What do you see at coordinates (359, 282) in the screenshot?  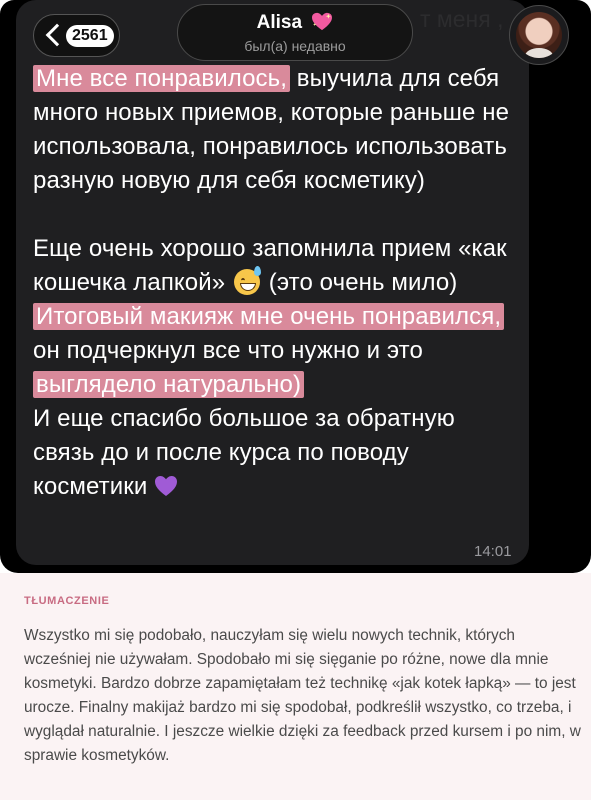 I see `message-text-segment: (это очень мило)` at bounding box center [359, 282].